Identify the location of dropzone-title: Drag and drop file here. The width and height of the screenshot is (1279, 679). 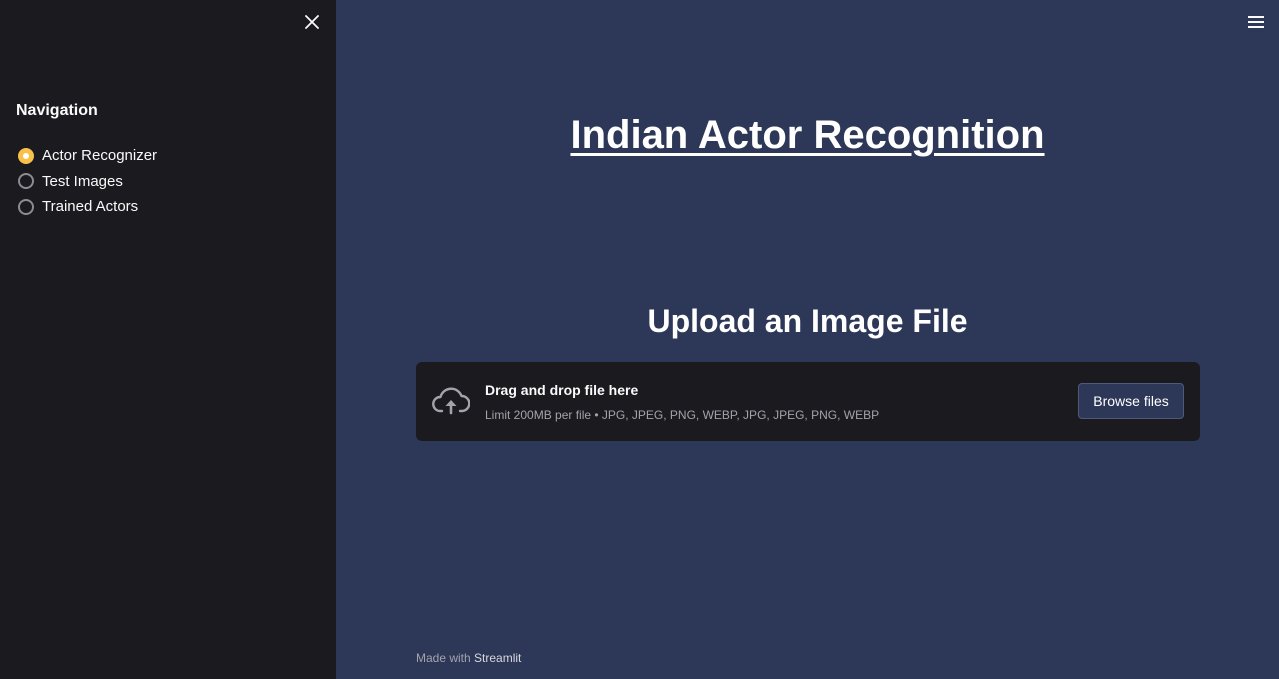
(562, 390).